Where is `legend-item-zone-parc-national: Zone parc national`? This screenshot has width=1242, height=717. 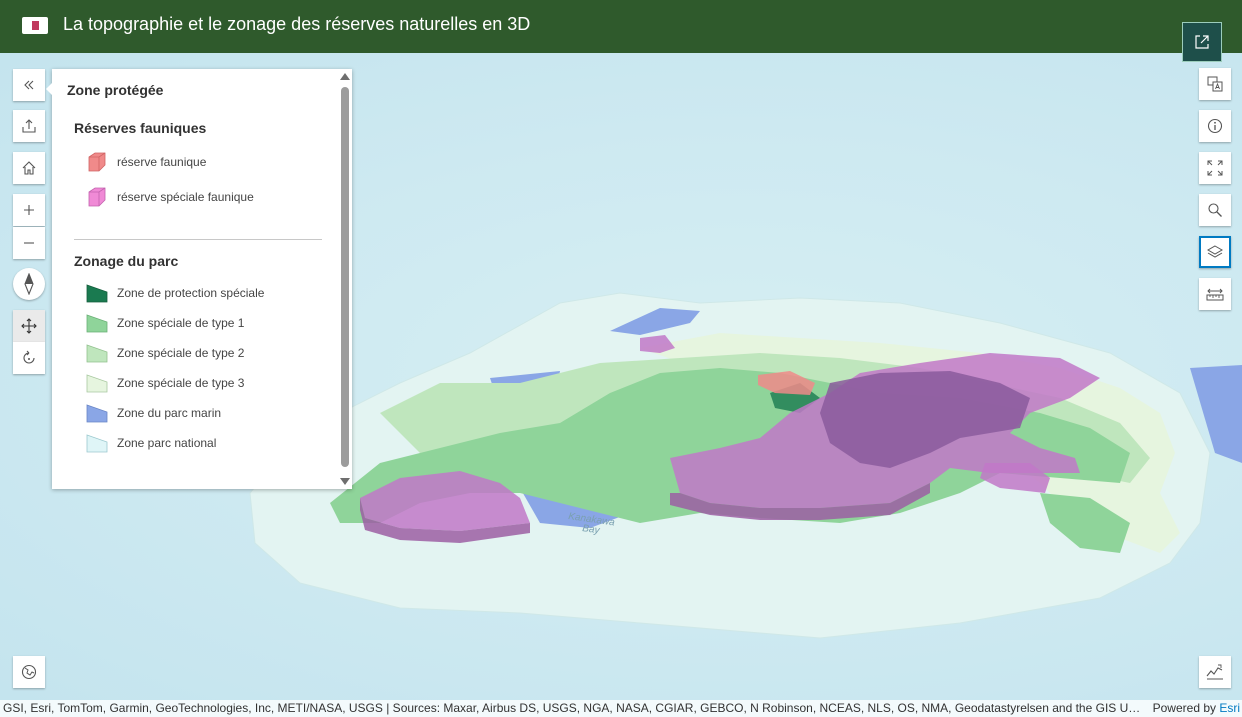 legend-item-zone-parc-national: Zone parc national is located at coordinates (151, 443).